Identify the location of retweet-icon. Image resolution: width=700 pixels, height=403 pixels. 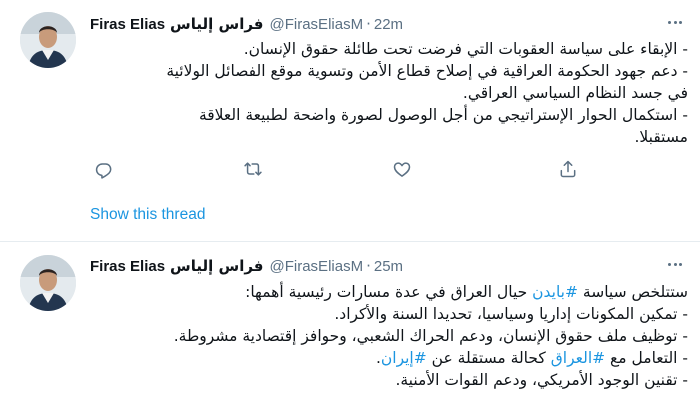
(253, 169).